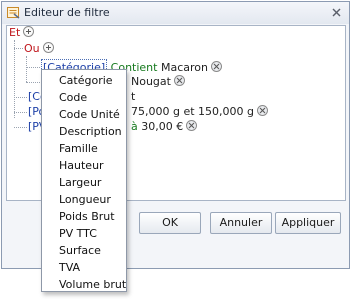 The height and width of the screenshot is (299, 353). What do you see at coordinates (175, 13) in the screenshot?
I see `title-bar: Editeur de filtre` at bounding box center [175, 13].